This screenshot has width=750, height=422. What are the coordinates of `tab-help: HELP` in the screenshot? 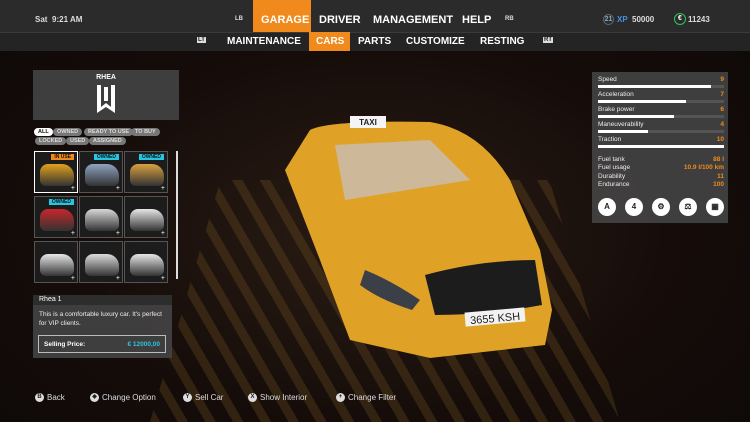 It's located at (476, 20).